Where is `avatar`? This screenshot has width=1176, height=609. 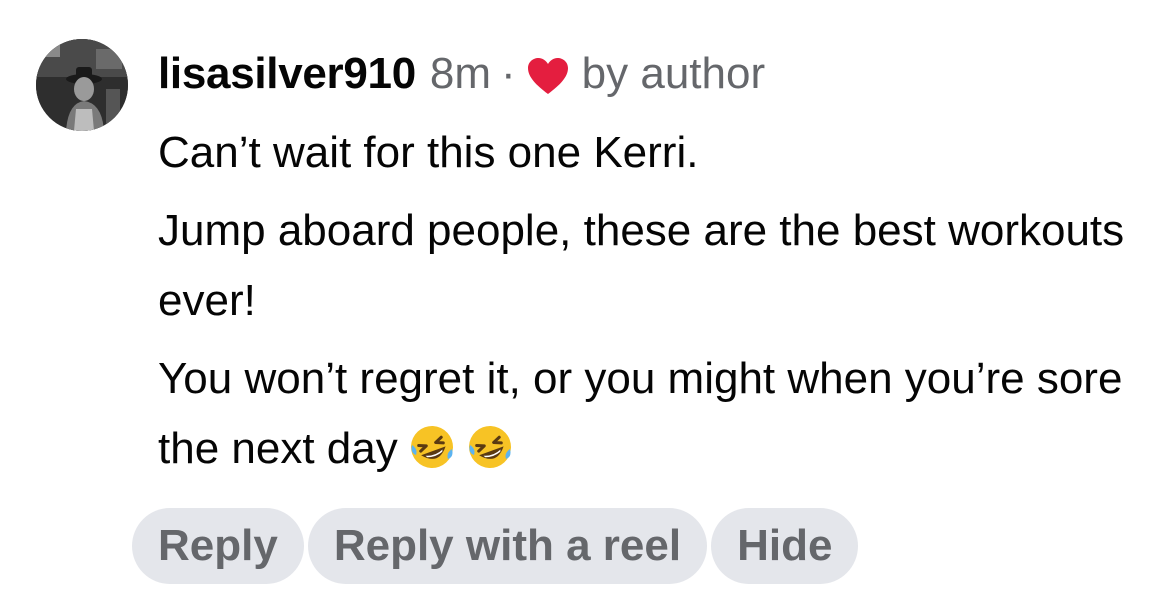
avatar is located at coordinates (82, 85).